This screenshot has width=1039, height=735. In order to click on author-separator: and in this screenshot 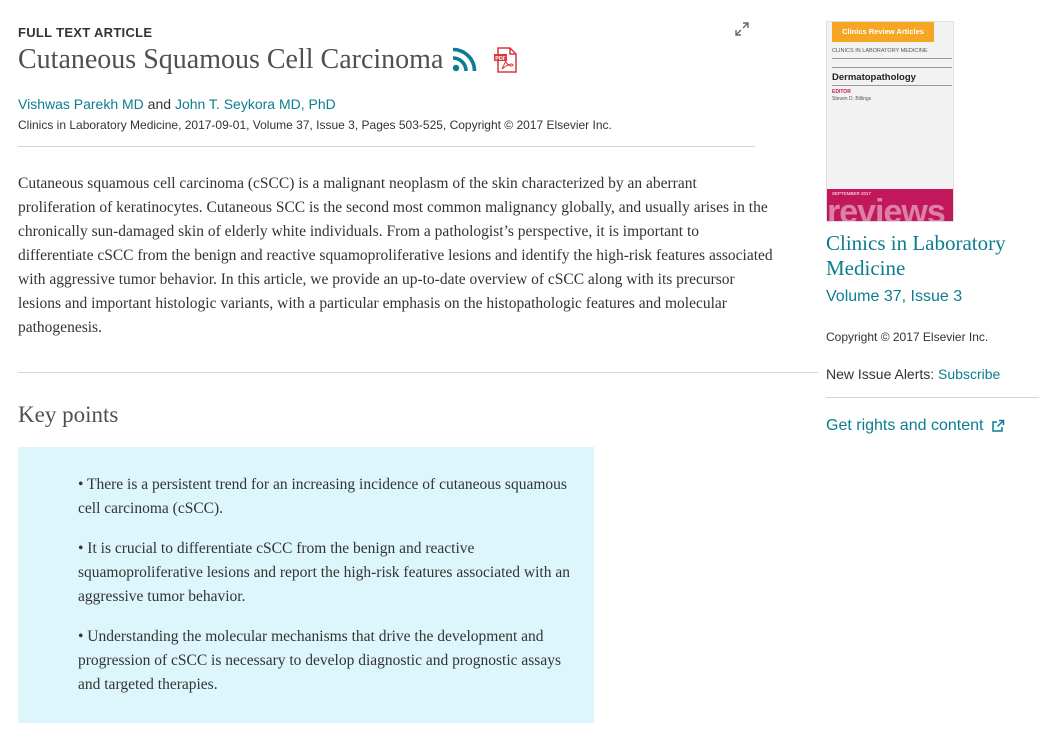, I will do `click(159, 104)`.